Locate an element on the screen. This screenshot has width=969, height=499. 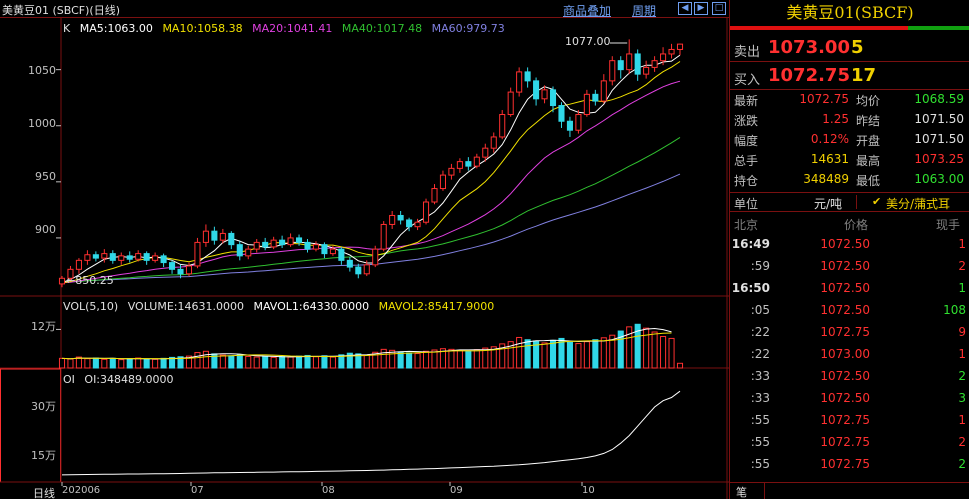
high-marker: 1077.00 is located at coordinates (588, 41).